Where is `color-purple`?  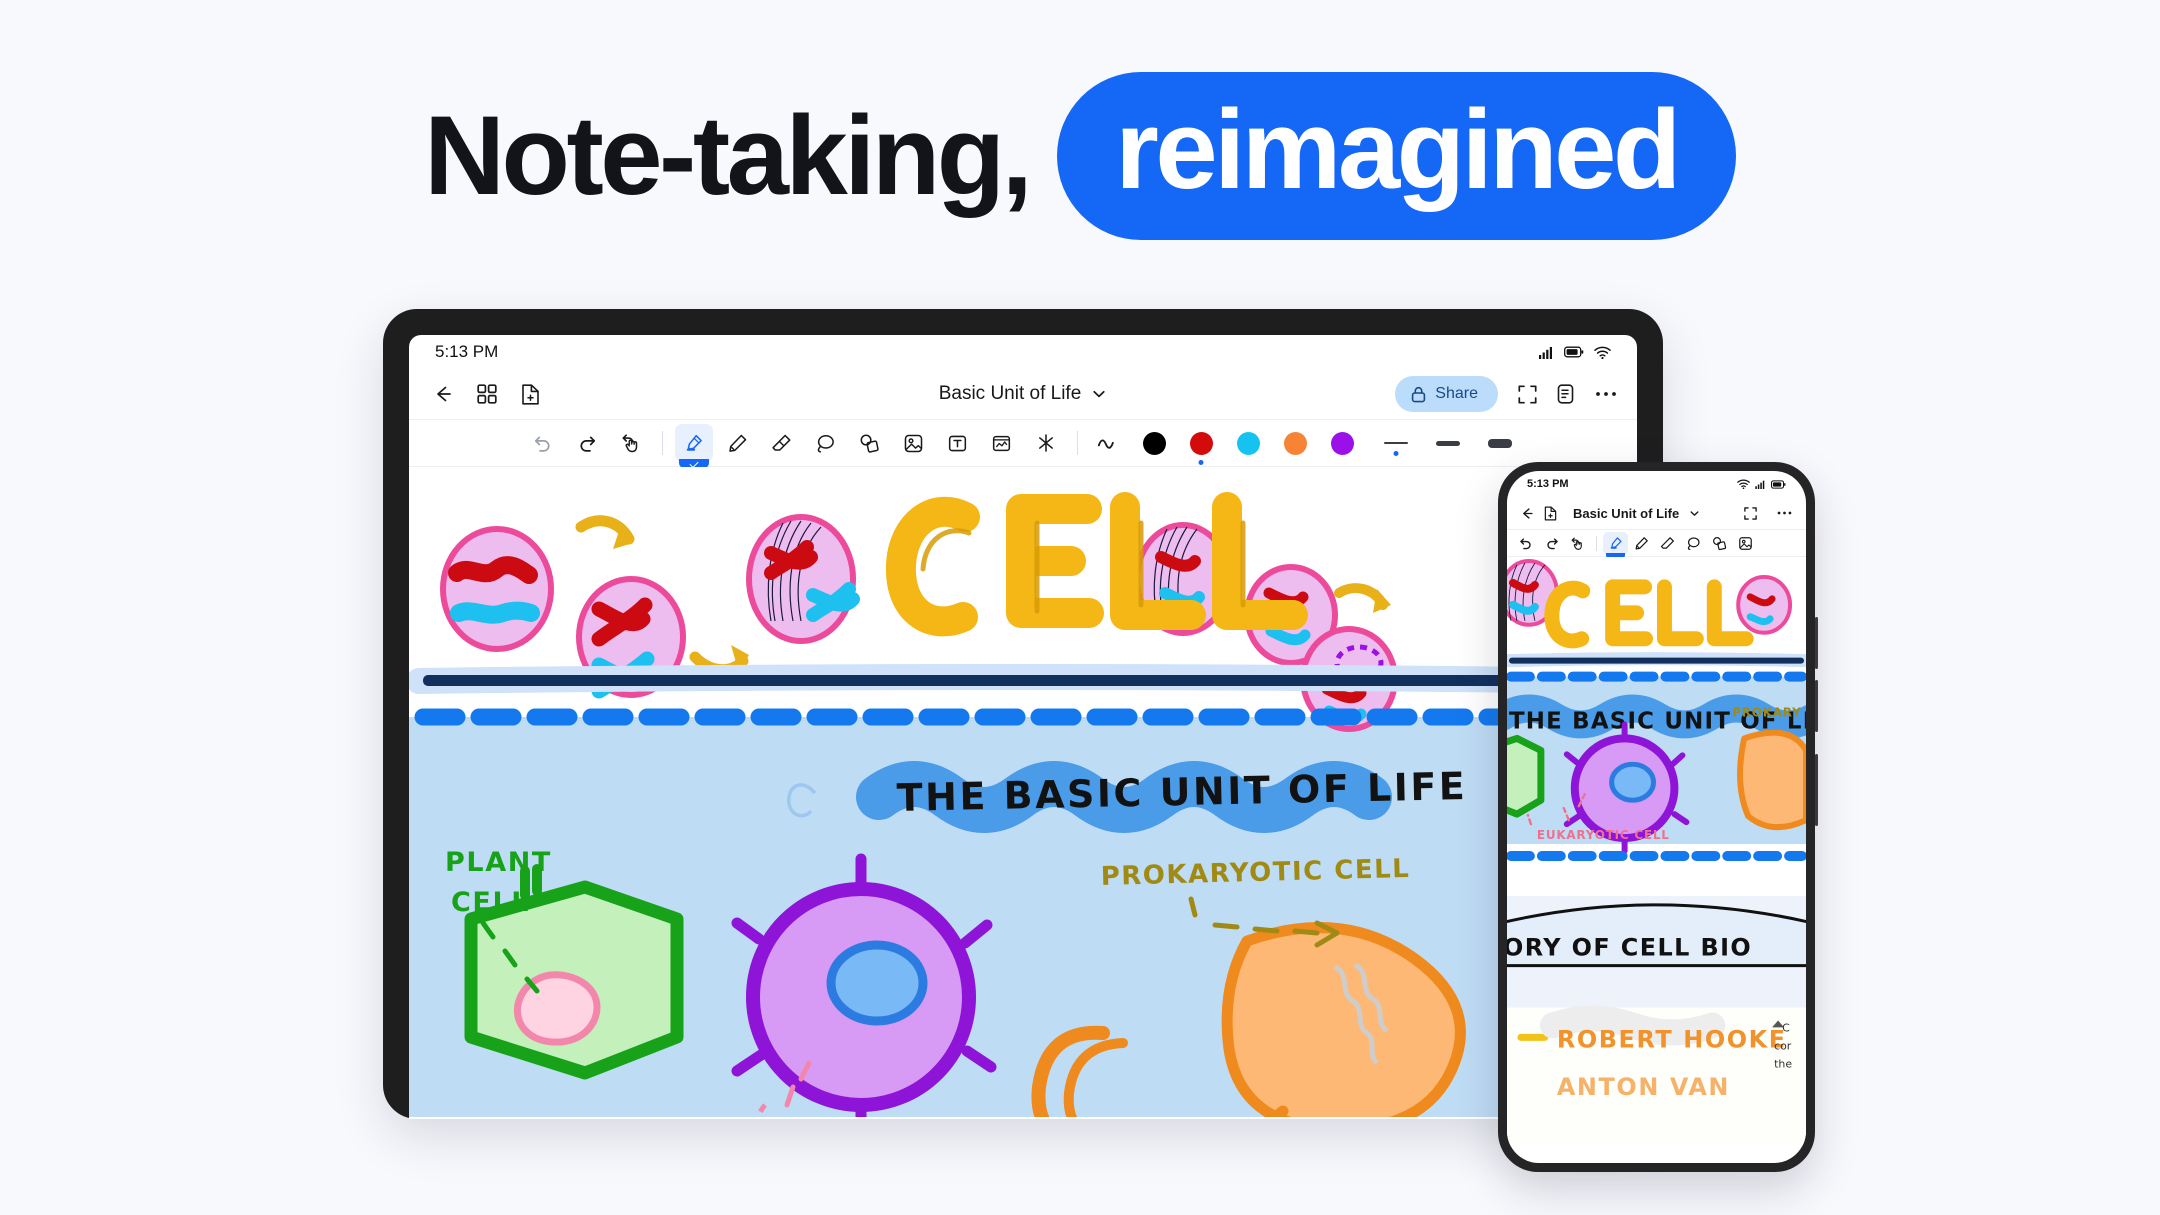 color-purple is located at coordinates (1342, 443).